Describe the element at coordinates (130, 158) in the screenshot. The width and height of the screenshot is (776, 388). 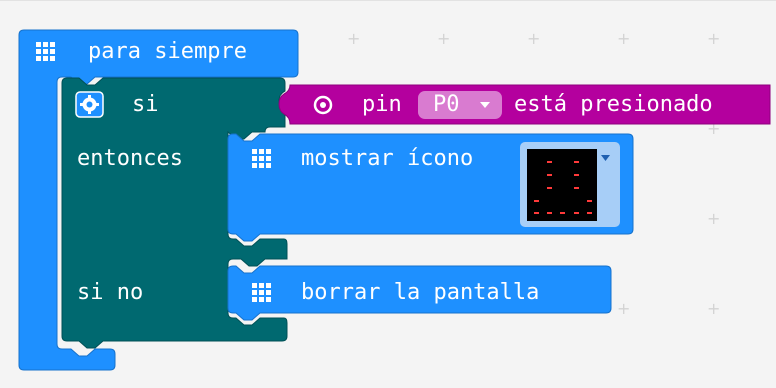
I see `then-label: entonces` at that location.